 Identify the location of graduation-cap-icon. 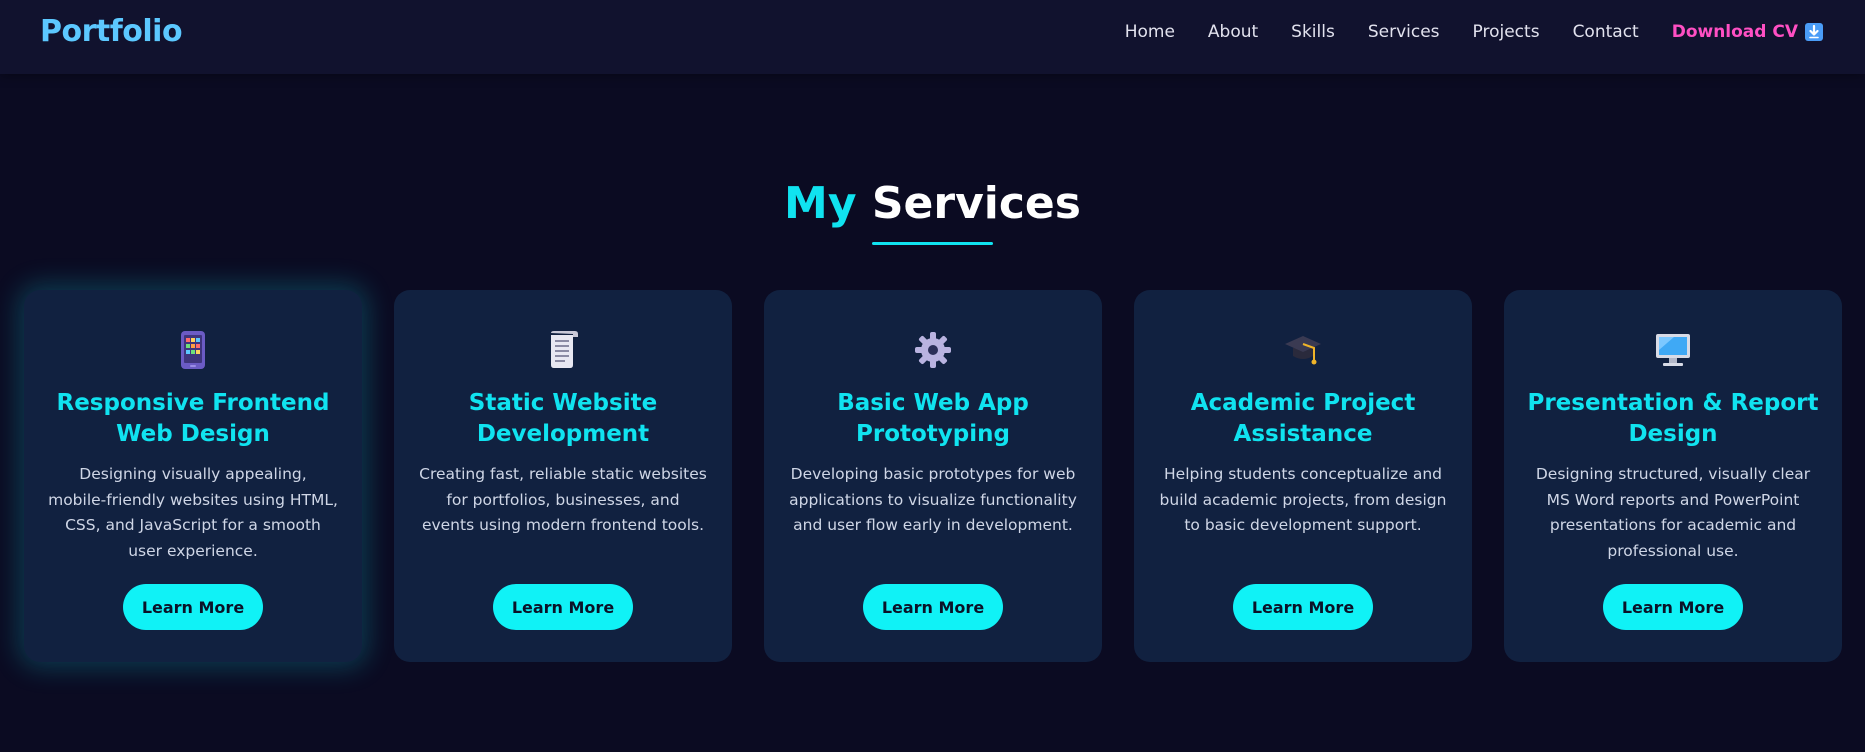
(1303, 350).